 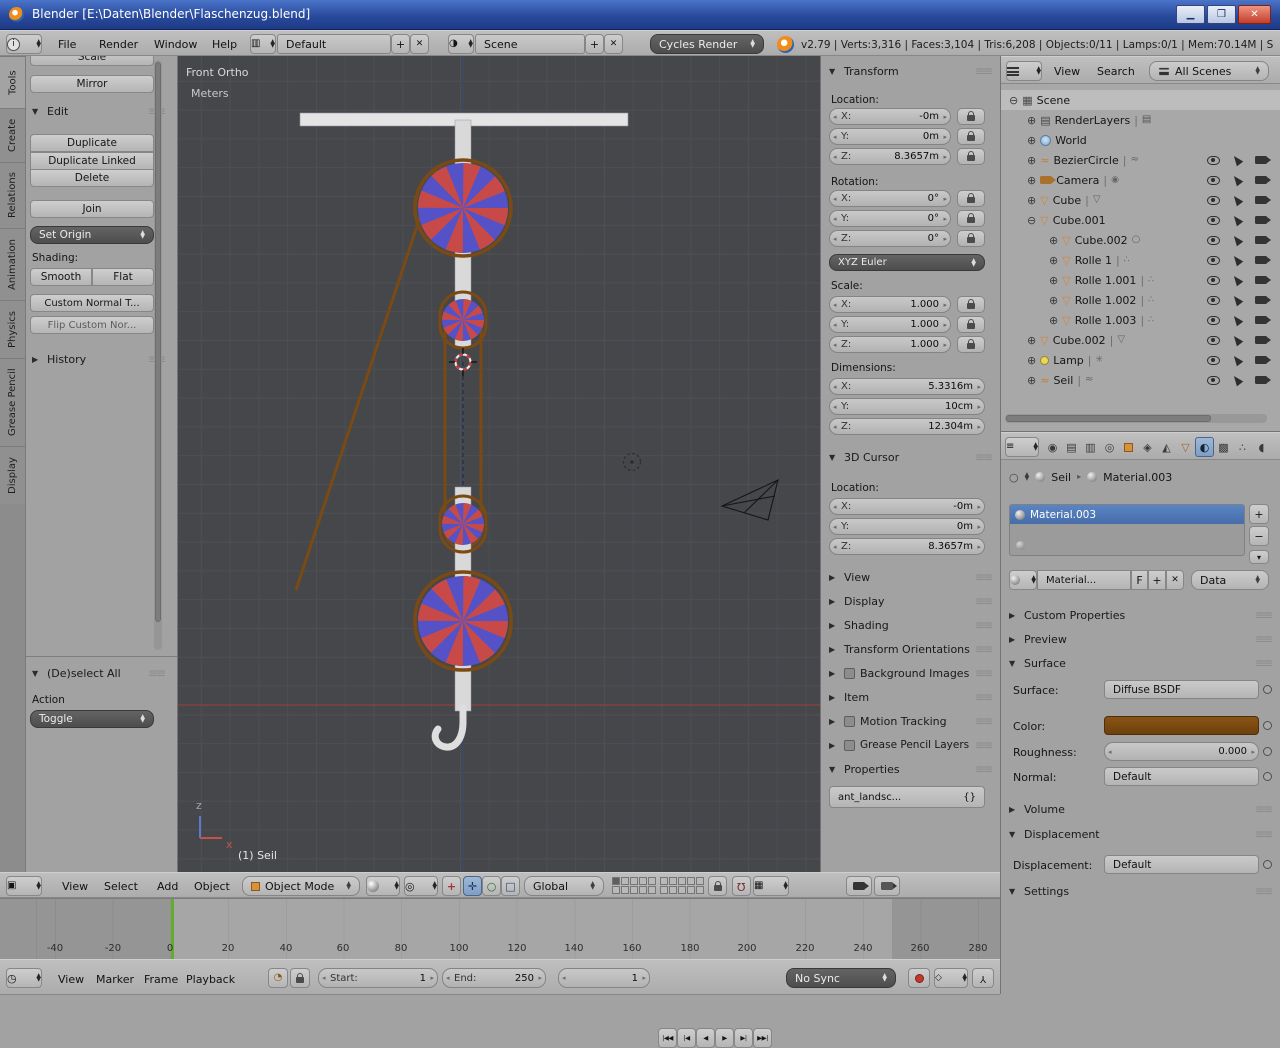 What do you see at coordinates (1140, 300) in the screenshot?
I see `outliner-row-rolle-1-002: ⊕ ▽ Rolle 1.002 | ∴` at bounding box center [1140, 300].